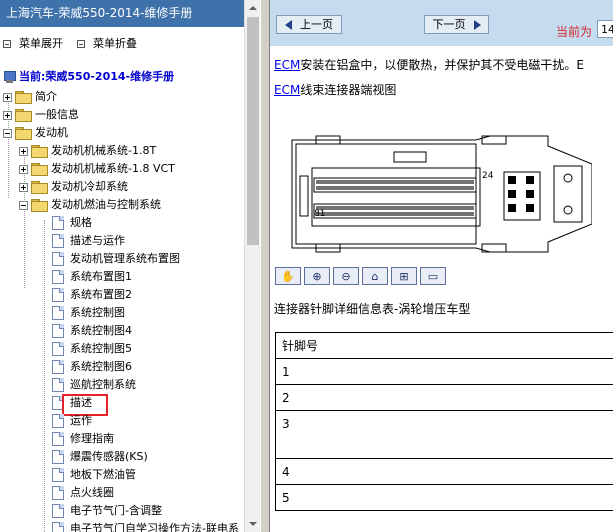 Image resolution: width=613 pixels, height=532 pixels. I want to click on tree-leaf-label: 系统控制图, so click(97, 312).